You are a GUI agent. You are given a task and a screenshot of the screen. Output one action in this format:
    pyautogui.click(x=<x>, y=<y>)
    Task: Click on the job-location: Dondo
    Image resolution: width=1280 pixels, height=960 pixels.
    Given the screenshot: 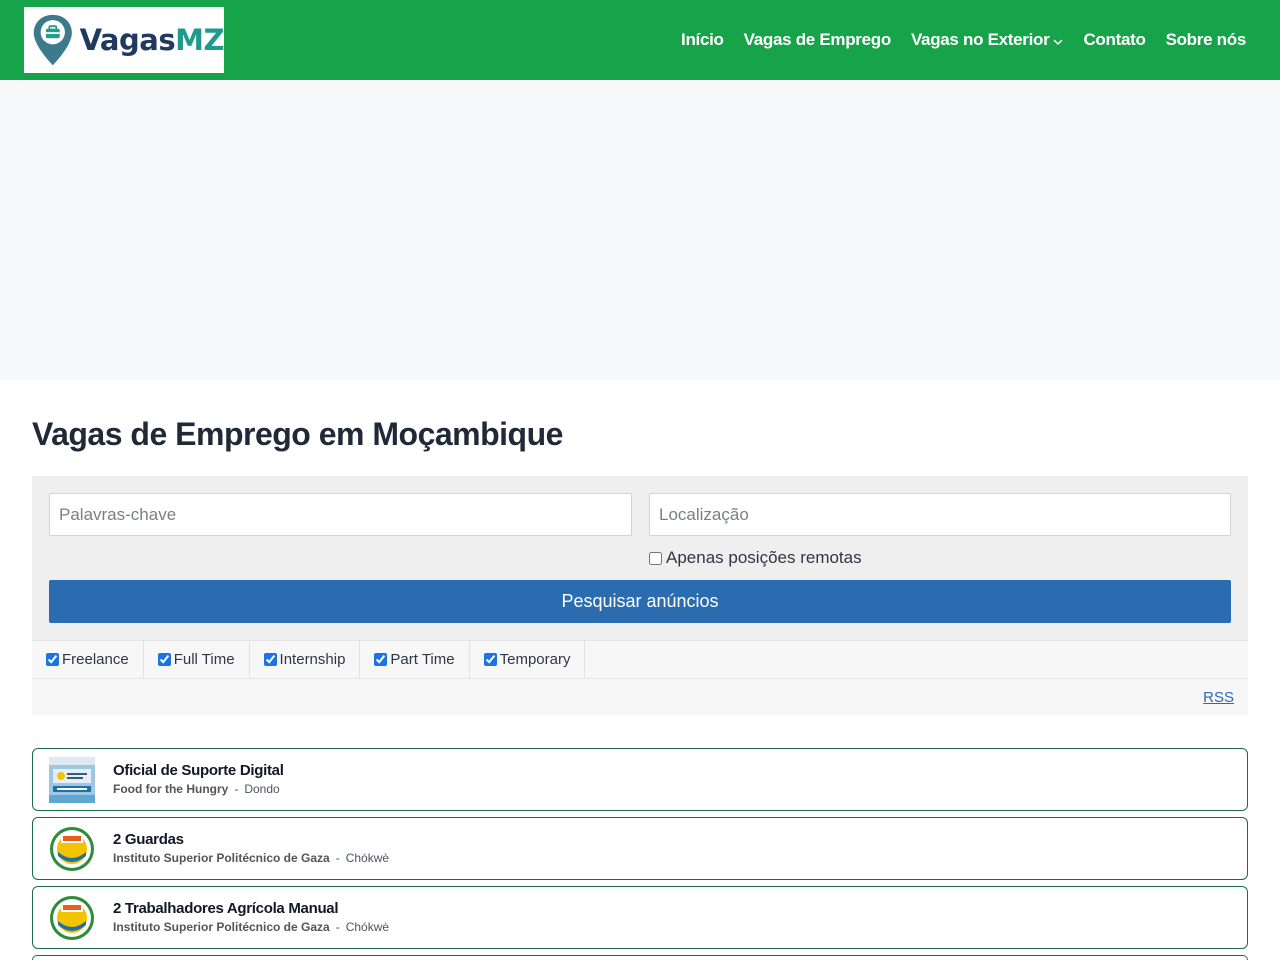 What is the action you would take?
    pyautogui.click(x=262, y=789)
    